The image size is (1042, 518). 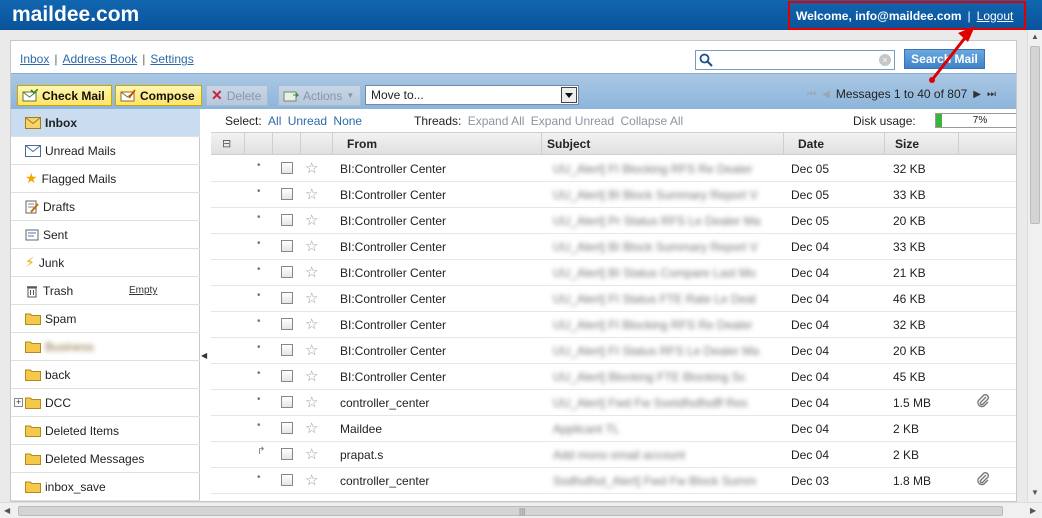 I want to click on last-page-icon: ⏭, so click(x=991, y=94).